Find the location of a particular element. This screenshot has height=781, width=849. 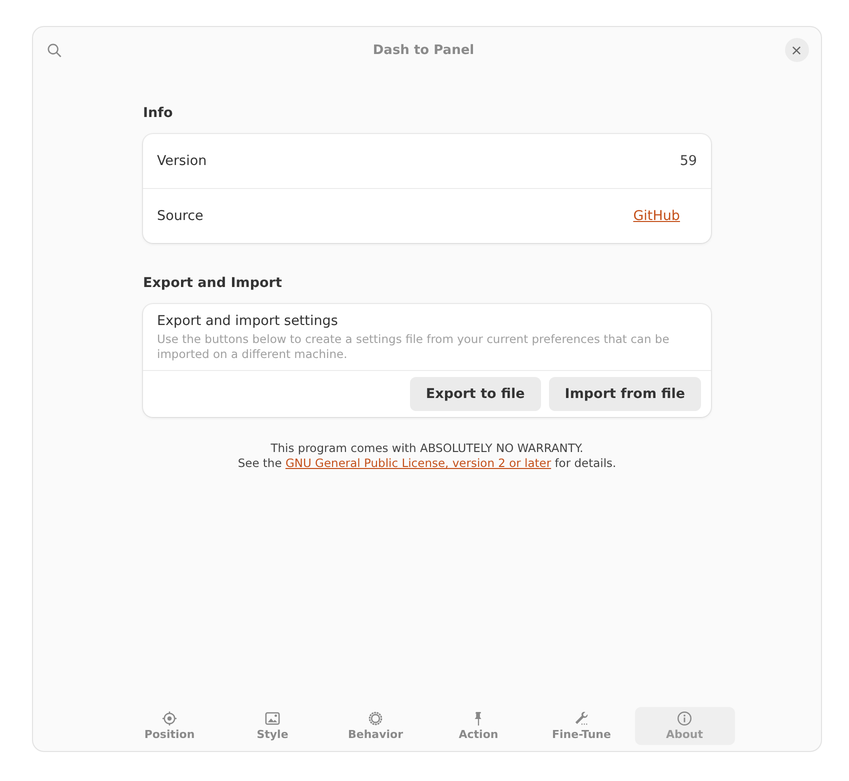

section-title: Info is located at coordinates (158, 113).